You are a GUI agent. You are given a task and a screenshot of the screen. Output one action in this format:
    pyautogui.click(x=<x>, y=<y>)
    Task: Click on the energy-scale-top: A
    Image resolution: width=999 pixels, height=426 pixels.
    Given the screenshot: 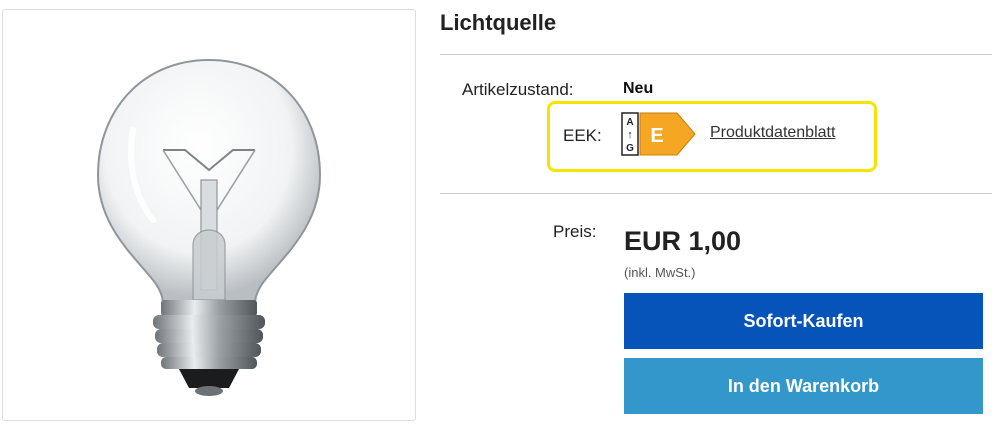 What is the action you would take?
    pyautogui.click(x=629, y=122)
    